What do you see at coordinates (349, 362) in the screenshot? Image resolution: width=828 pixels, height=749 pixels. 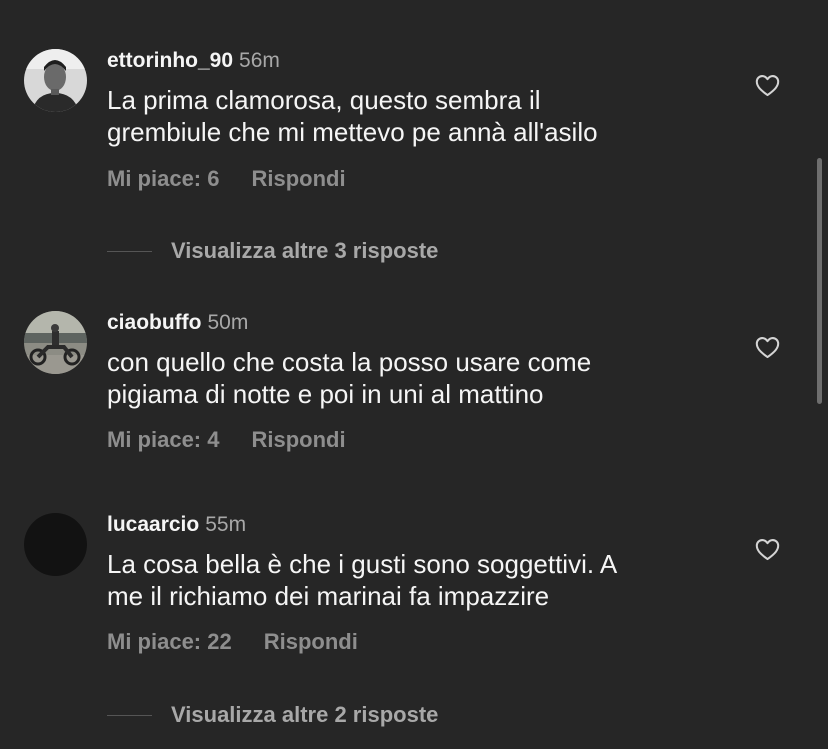 I see `comment-text-line: con quello che costa la posso usare come` at bounding box center [349, 362].